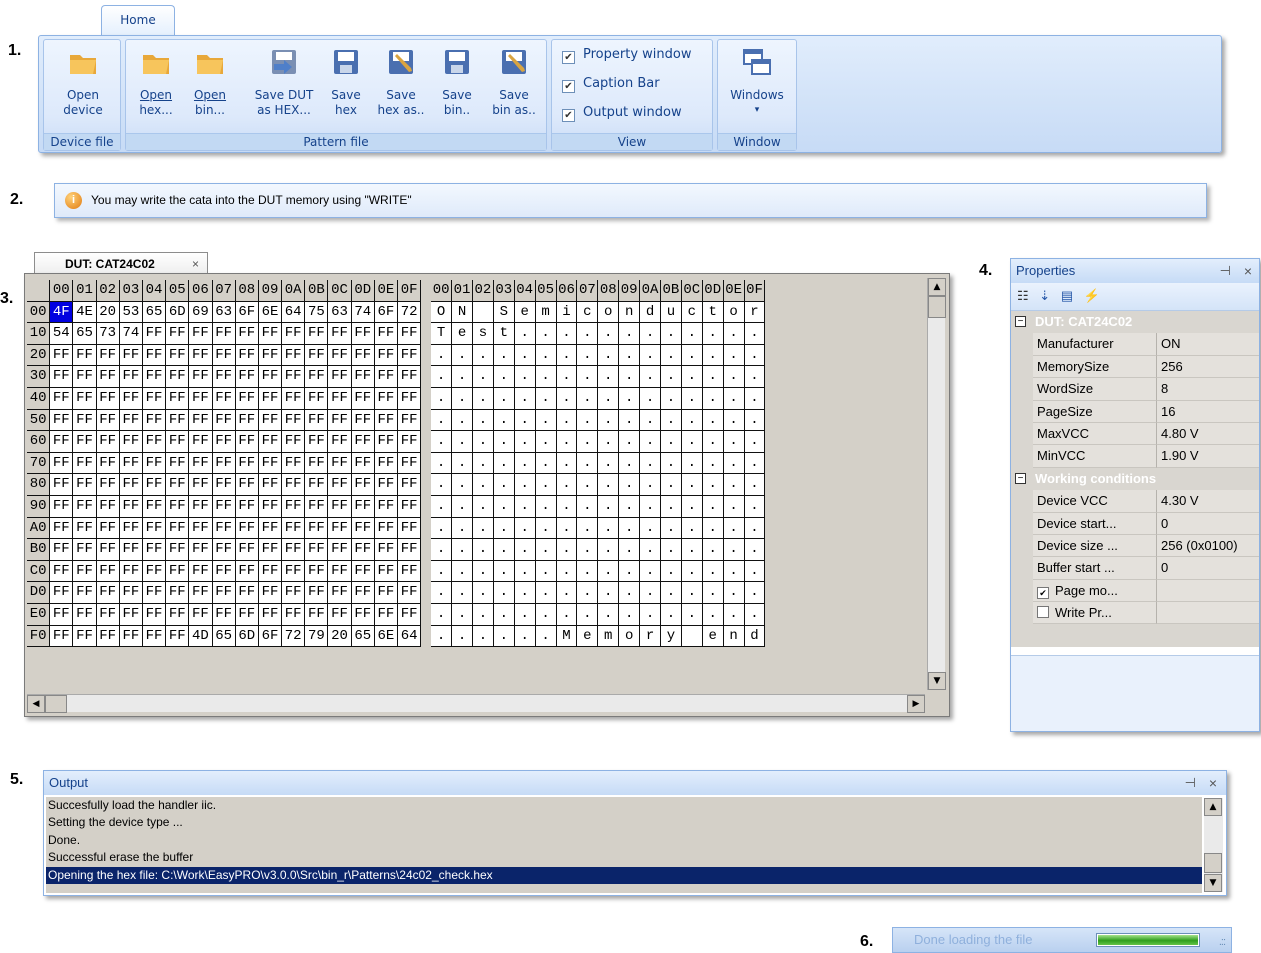 This screenshot has width=1261, height=953. I want to click on pin-icon: ⊣, so click(1190, 783).